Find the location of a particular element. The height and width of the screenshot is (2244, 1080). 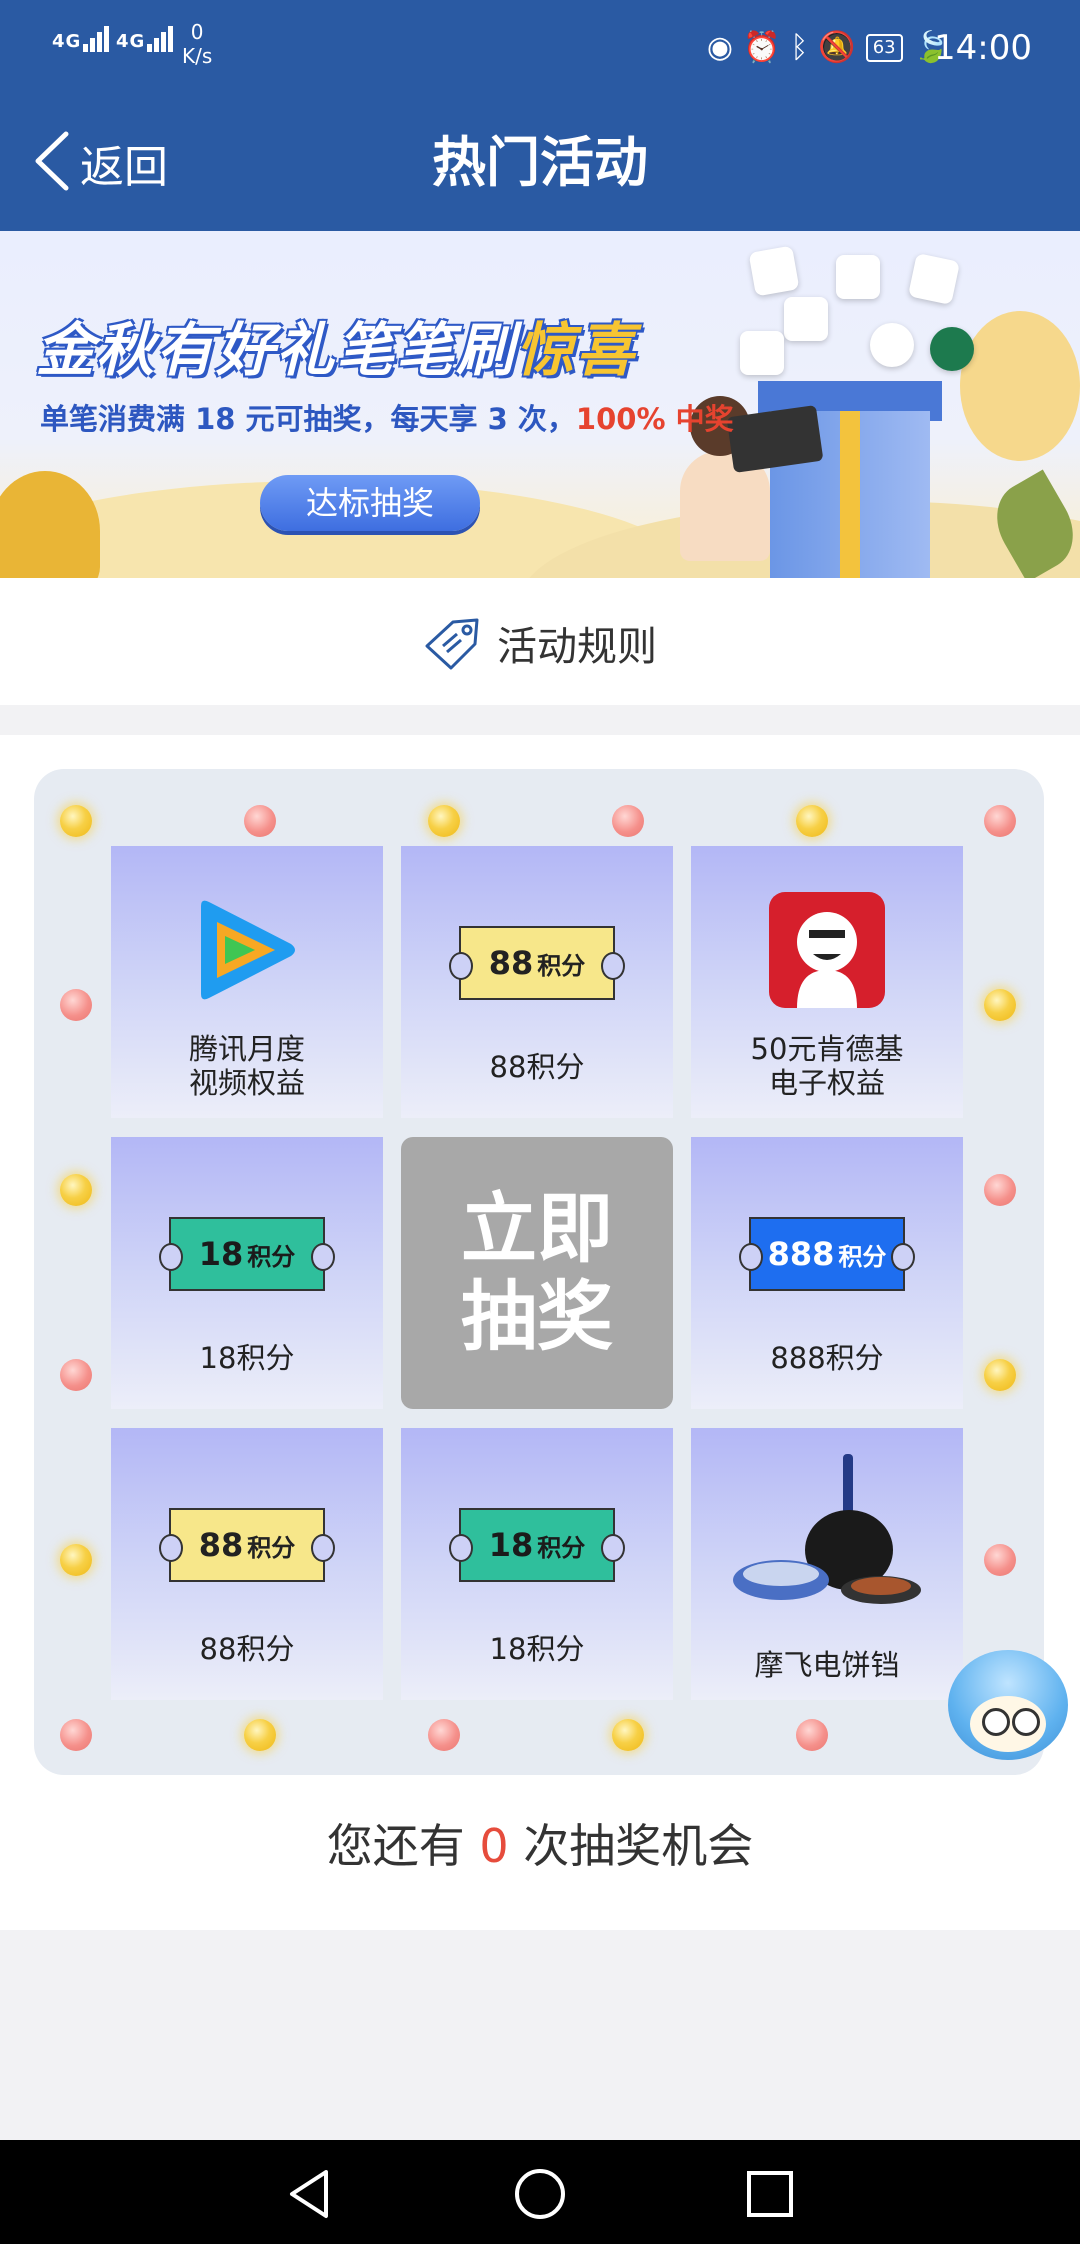

remaining-chances: 您还有 0 次抽奖机会 is located at coordinates (540, 1843).